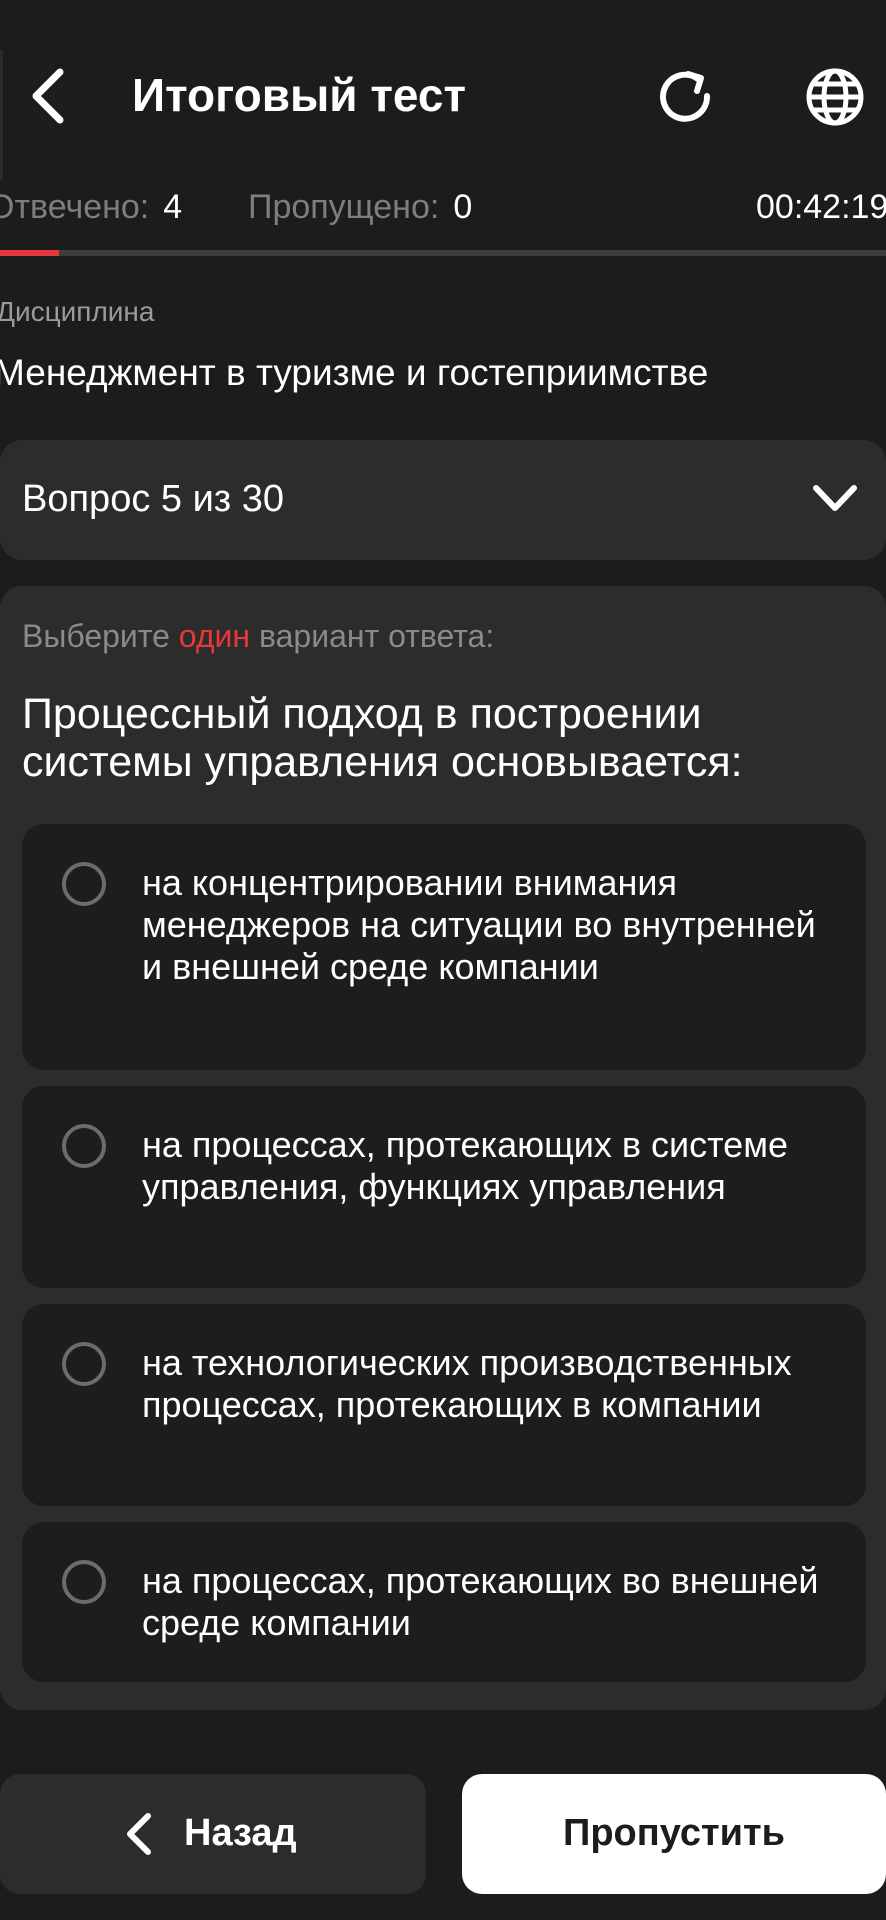 Image resolution: width=886 pixels, height=1920 pixels. What do you see at coordinates (354, 372) in the screenshot?
I see `discipline-name: Менеджмент в туризме и гостеприимстве` at bounding box center [354, 372].